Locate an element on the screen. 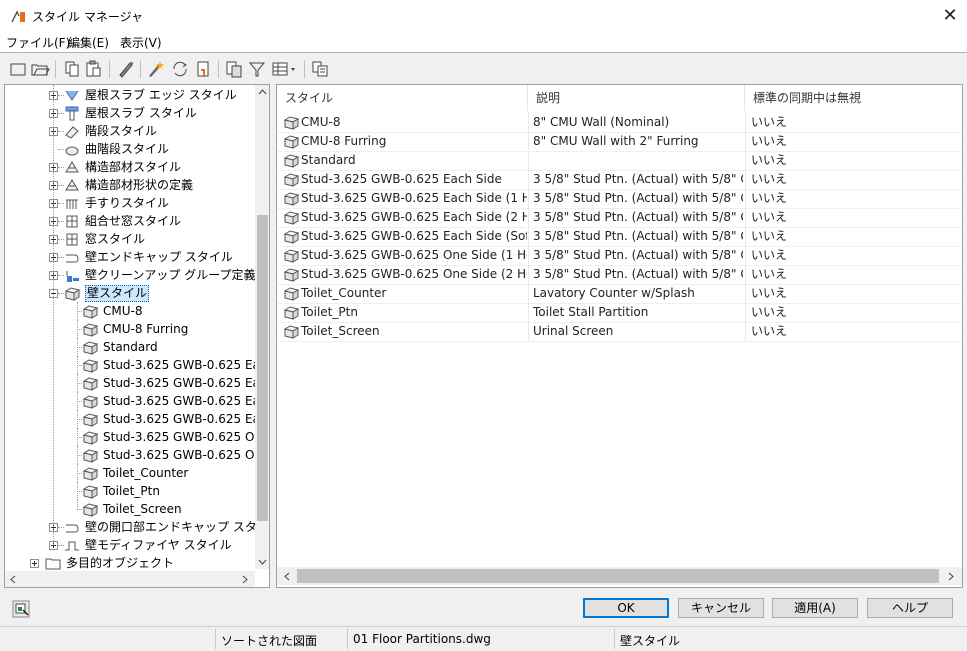  tree-item: 壁クリーンアップ グループ定義 is located at coordinates (130, 275).